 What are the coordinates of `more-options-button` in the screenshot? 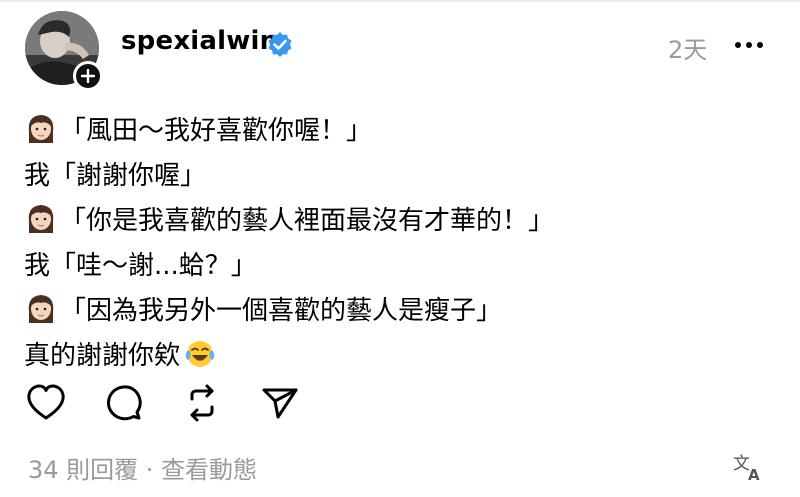 It's located at (749, 45).